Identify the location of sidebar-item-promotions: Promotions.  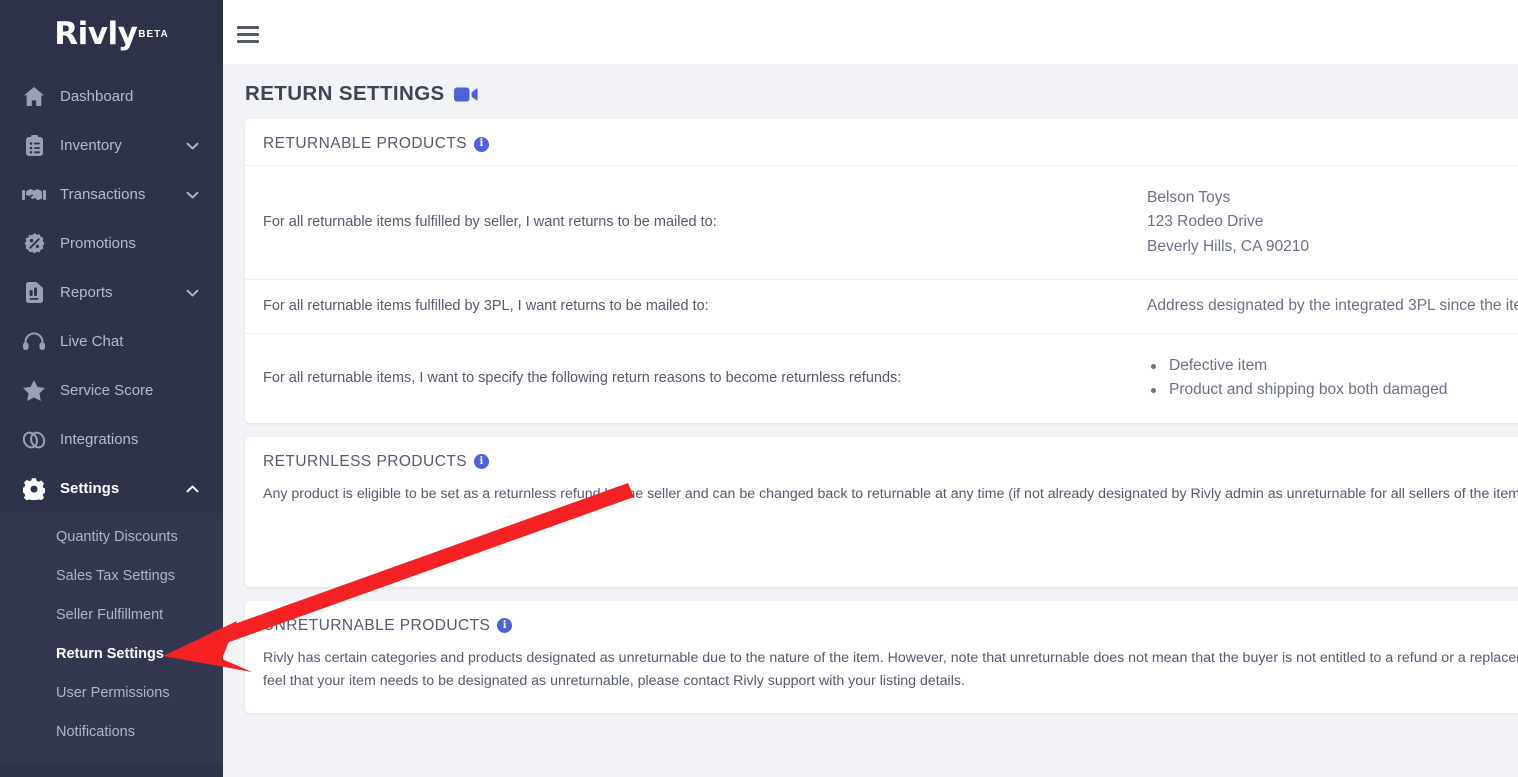
(111, 243).